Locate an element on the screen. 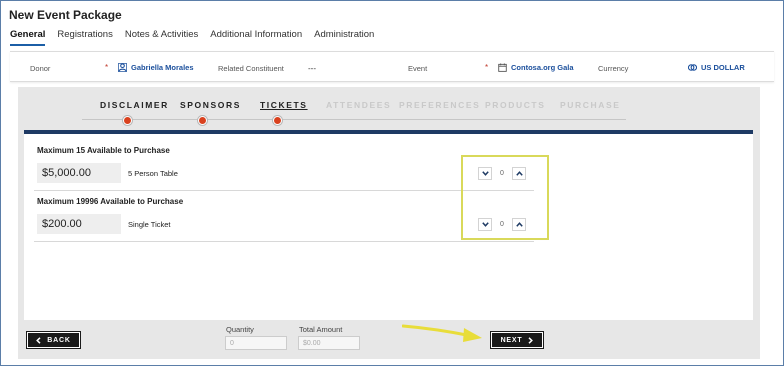 This screenshot has width=784, height=366. tab-notes-activities: Notes & Activities is located at coordinates (161, 37).